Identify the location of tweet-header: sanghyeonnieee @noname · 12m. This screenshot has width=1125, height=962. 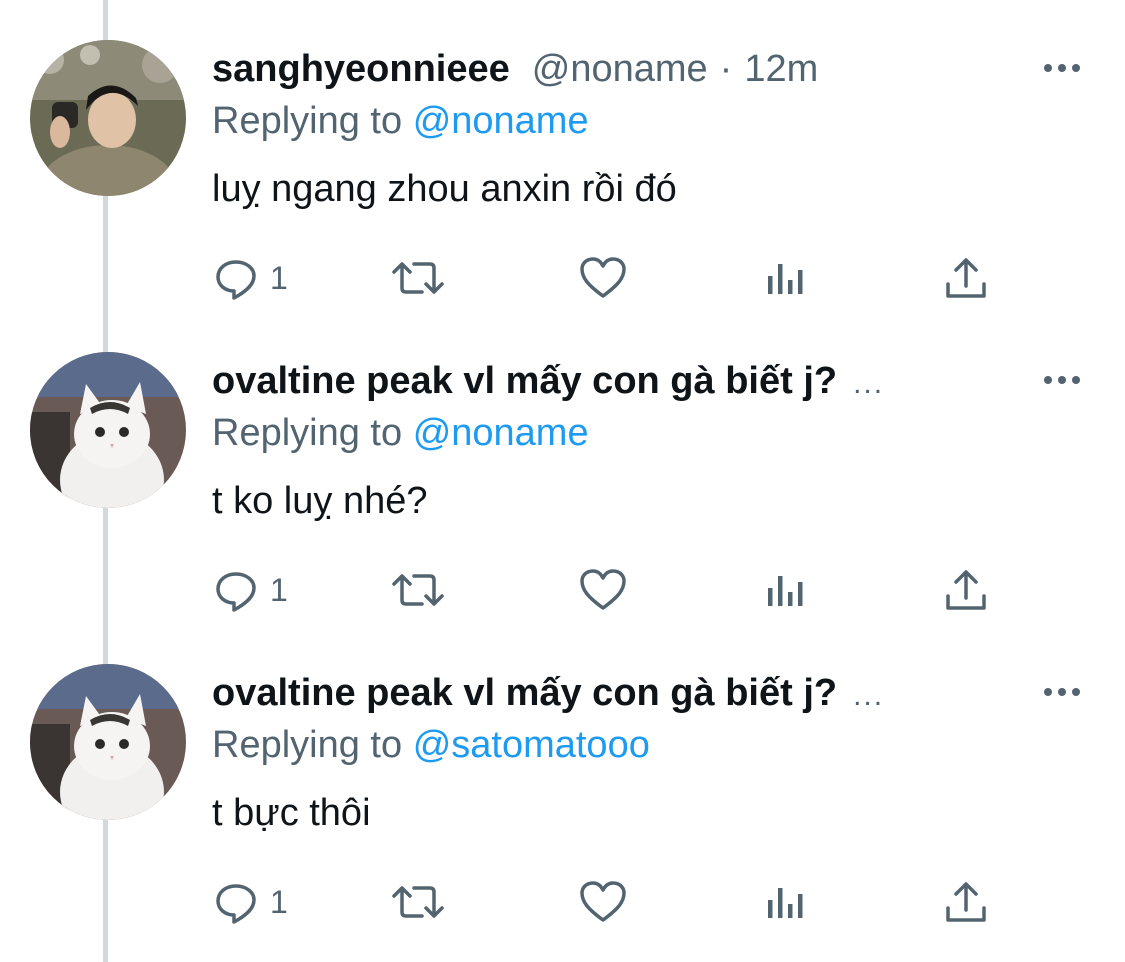
(515, 69).